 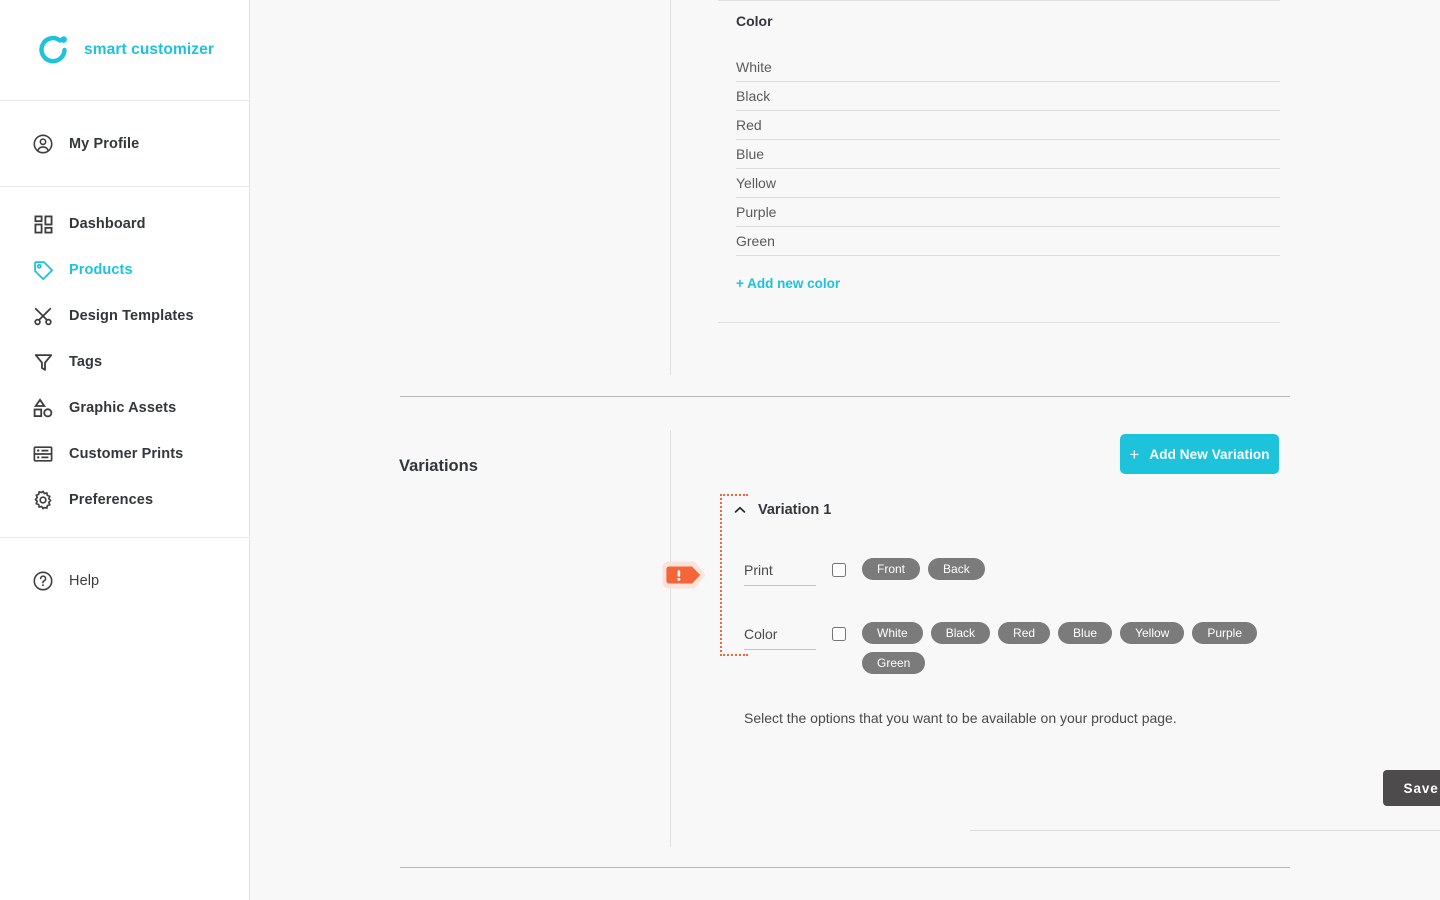 What do you see at coordinates (43, 454) in the screenshot?
I see `print-rows-icon` at bounding box center [43, 454].